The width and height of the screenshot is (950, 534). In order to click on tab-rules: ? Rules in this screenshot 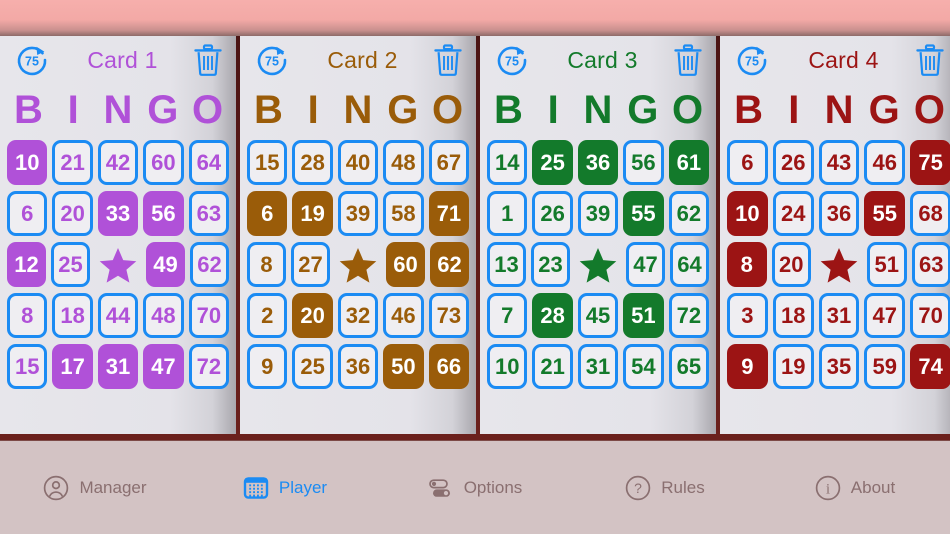, I will do `click(665, 487)`.